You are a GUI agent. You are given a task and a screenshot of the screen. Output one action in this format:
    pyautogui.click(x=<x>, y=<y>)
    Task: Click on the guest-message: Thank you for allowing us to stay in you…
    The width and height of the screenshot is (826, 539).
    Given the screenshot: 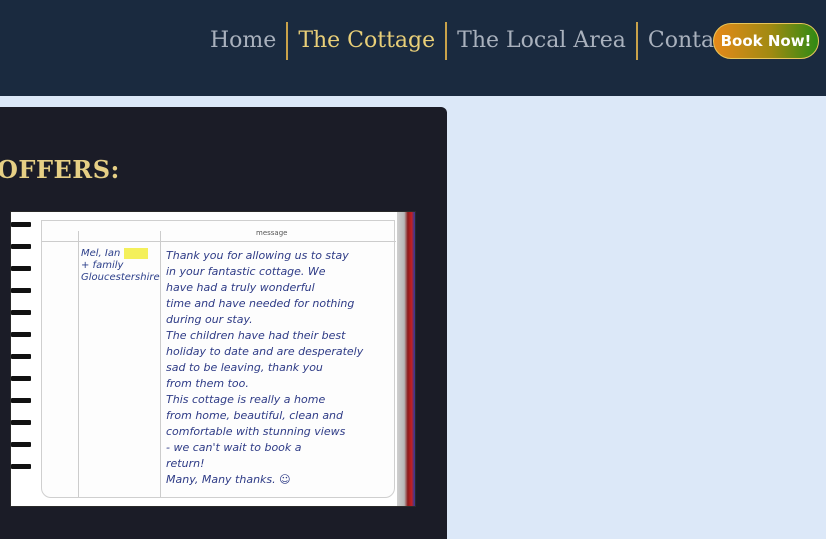 What is the action you would take?
    pyautogui.click(x=265, y=367)
    